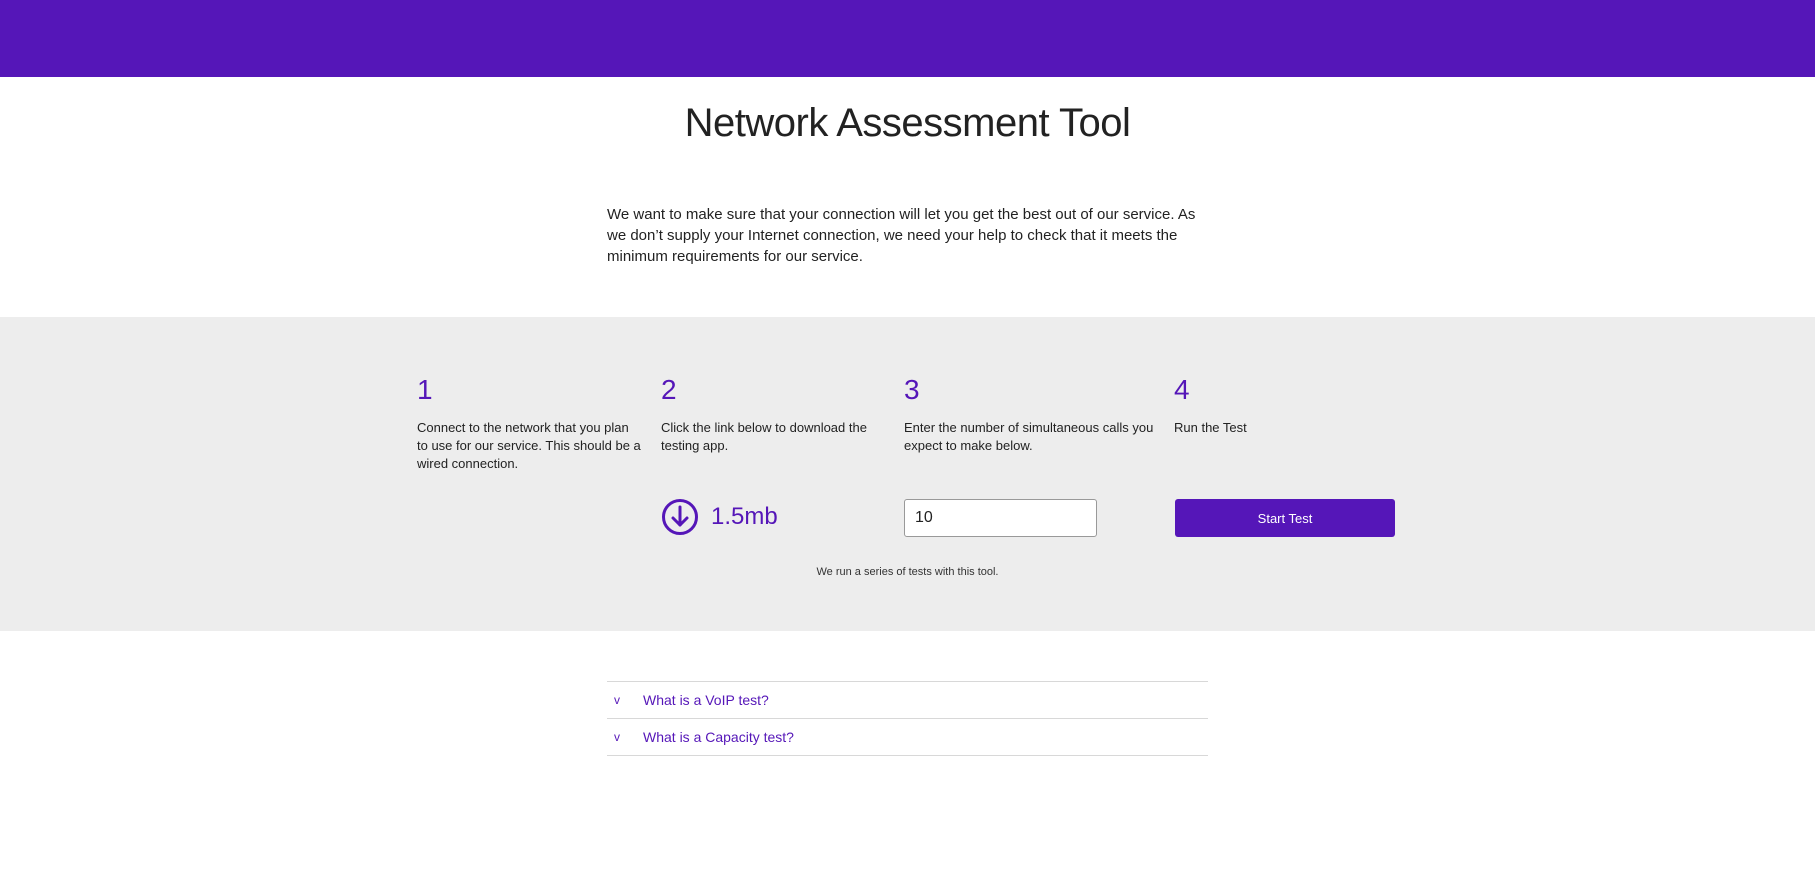 Image resolution: width=1815 pixels, height=873 pixels. I want to click on simultaneous-calls-input, so click(1000, 518).